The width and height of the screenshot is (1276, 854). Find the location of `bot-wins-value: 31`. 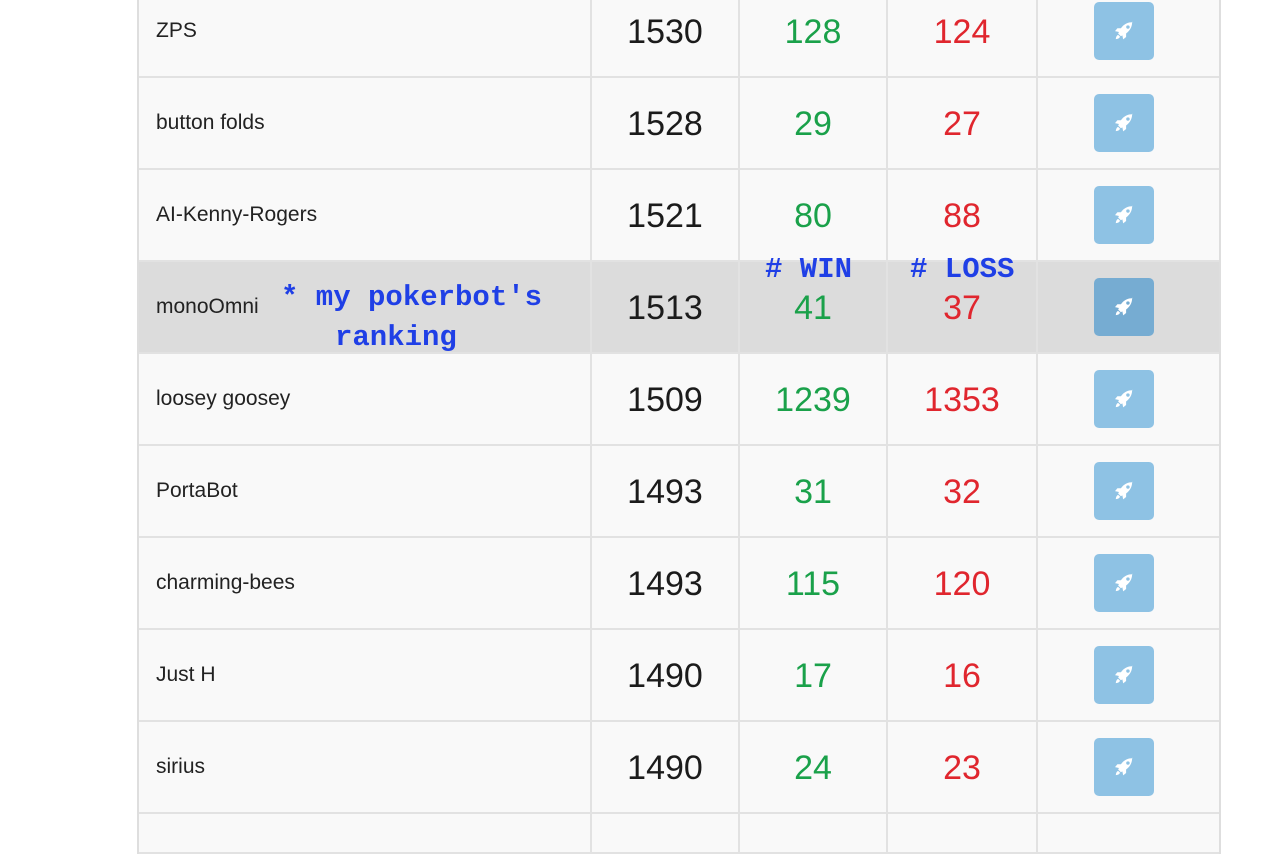

bot-wins-value: 31 is located at coordinates (813, 491).